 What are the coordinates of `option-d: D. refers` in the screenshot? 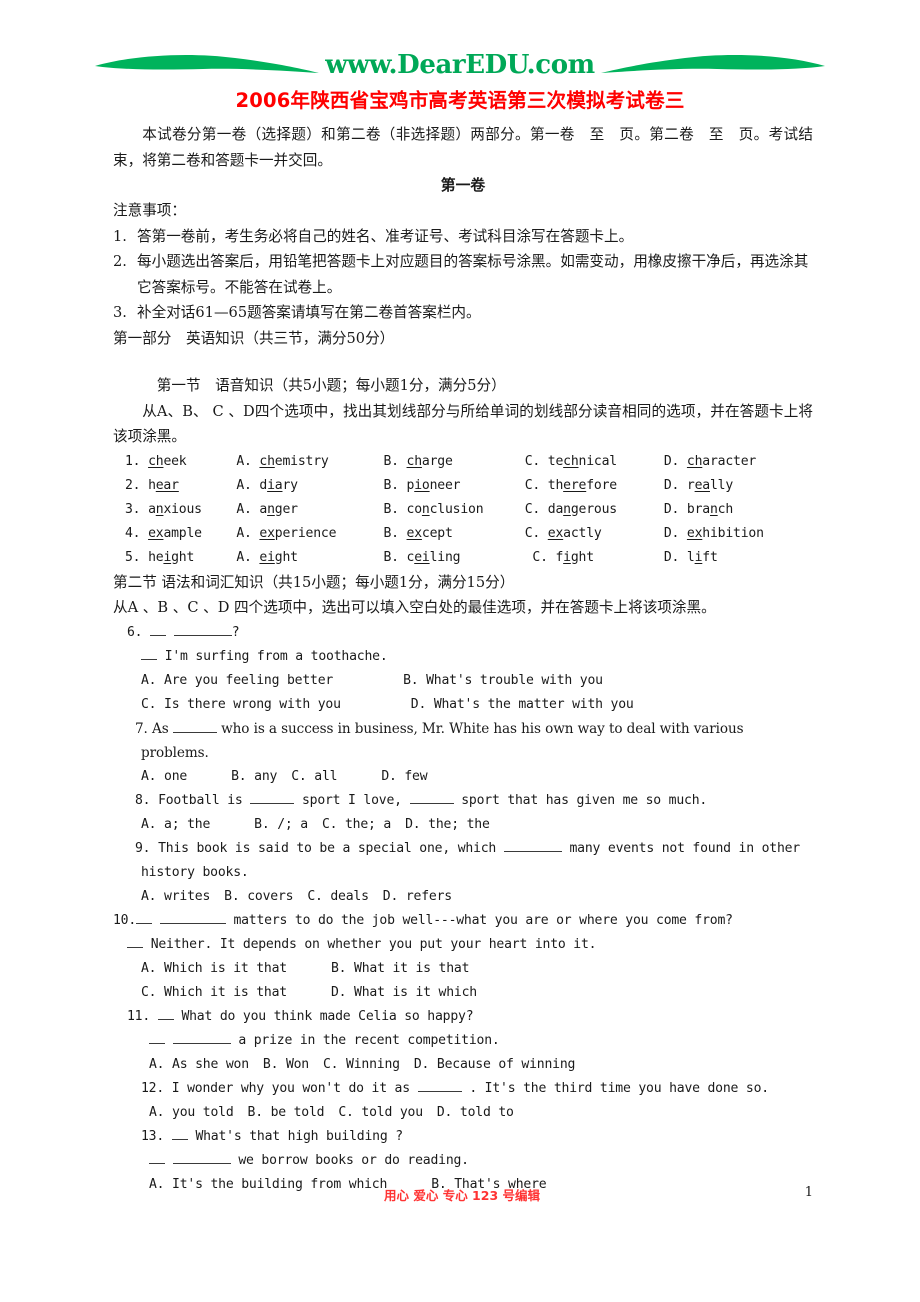 It's located at (417, 896).